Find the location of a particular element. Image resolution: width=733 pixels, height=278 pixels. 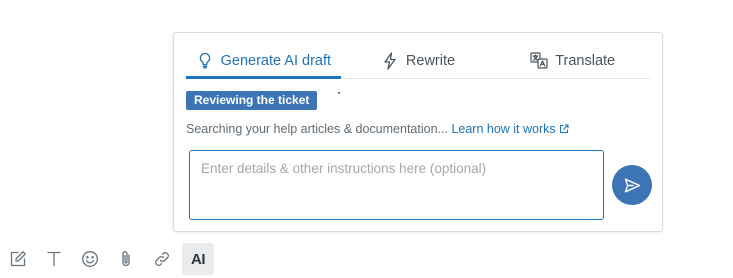

learn-how-it-works-link: Learn how it works is located at coordinates (510, 129).